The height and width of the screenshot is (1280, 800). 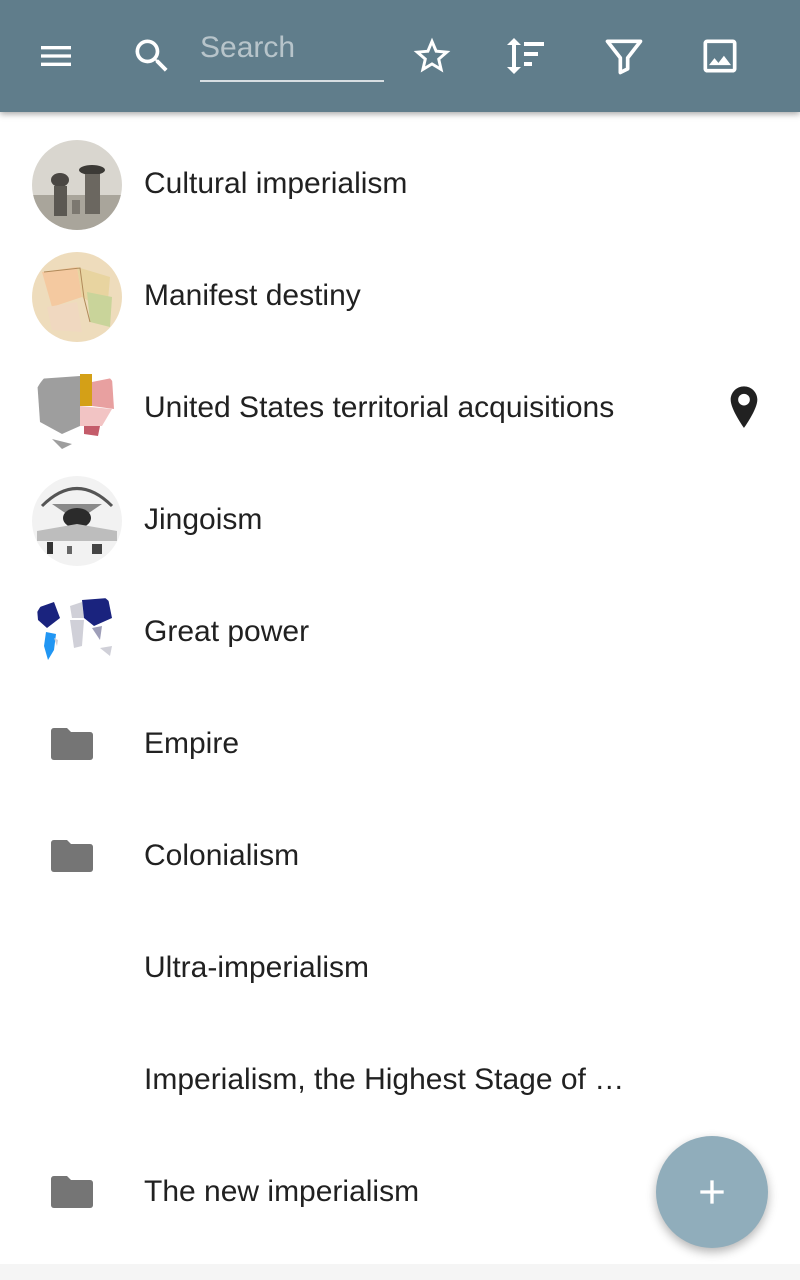 What do you see at coordinates (400, 856) in the screenshot?
I see `list-item: Colonialism` at bounding box center [400, 856].